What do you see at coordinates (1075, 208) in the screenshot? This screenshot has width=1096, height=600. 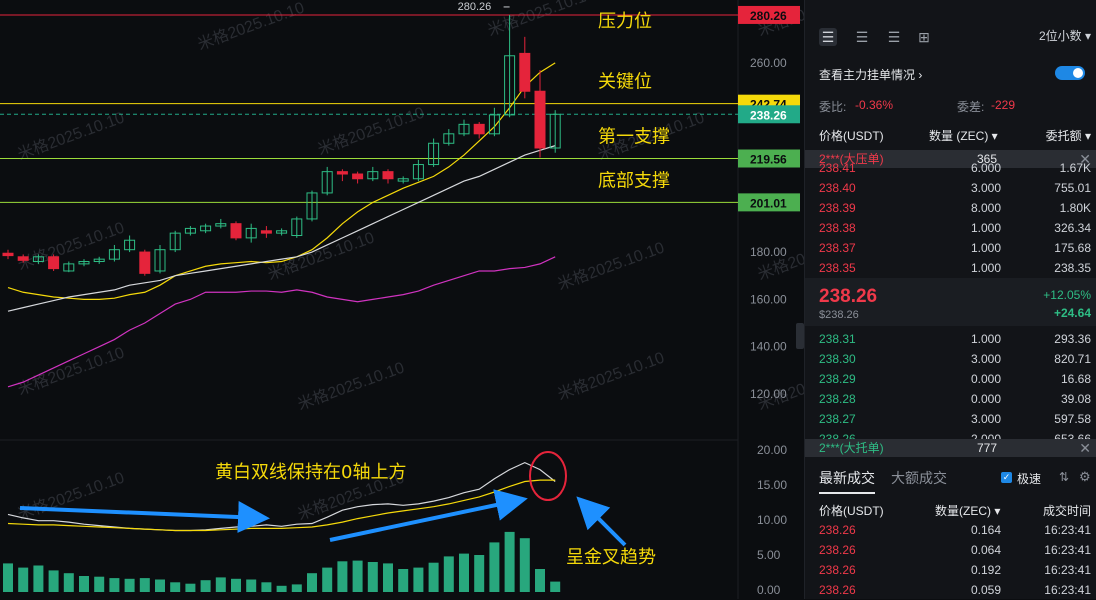 I see `ask-total: 1.80K` at bounding box center [1075, 208].